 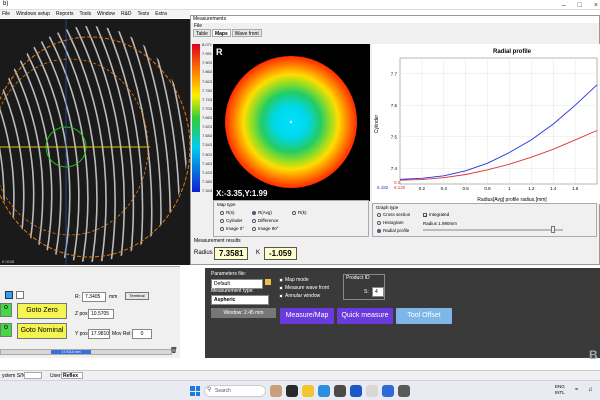 What do you see at coordinates (82, 314) in the screenshot?
I see `zpos-label: Z pos:` at bounding box center [82, 314].